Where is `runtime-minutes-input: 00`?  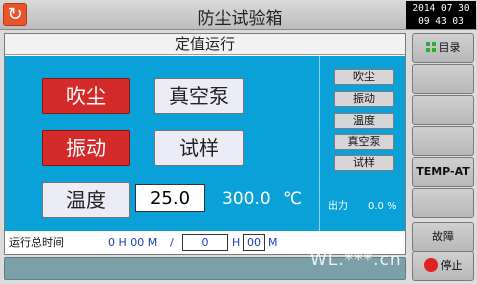
runtime-minutes-input: 00 is located at coordinates (254, 242).